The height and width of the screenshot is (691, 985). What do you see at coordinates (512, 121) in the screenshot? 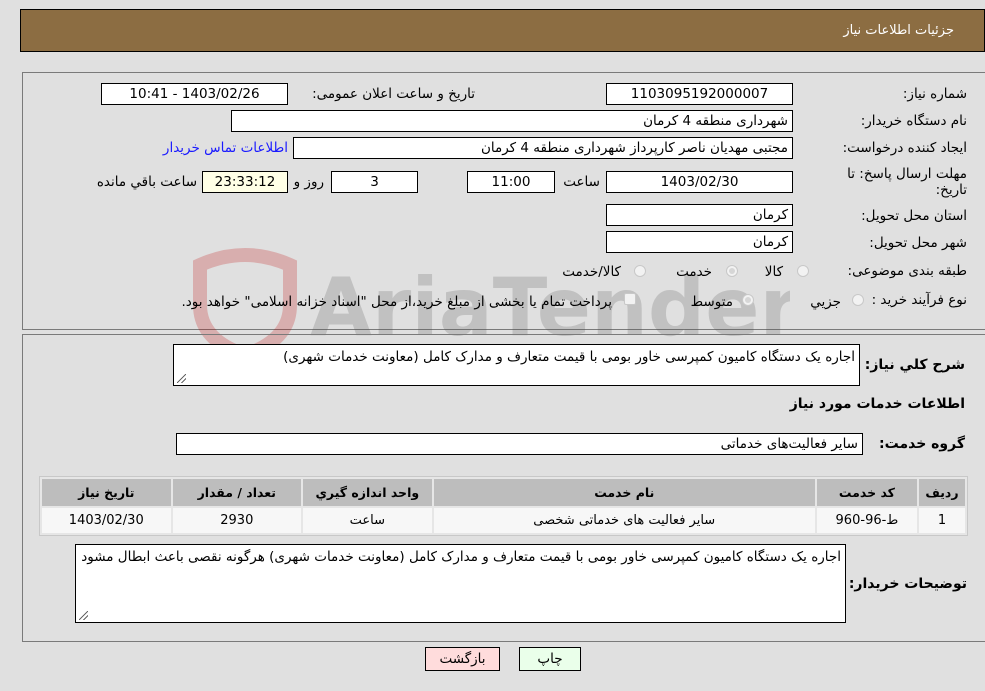
I see `buyer-org-field: شهرداری منطقه 4 کرمان` at bounding box center [512, 121].